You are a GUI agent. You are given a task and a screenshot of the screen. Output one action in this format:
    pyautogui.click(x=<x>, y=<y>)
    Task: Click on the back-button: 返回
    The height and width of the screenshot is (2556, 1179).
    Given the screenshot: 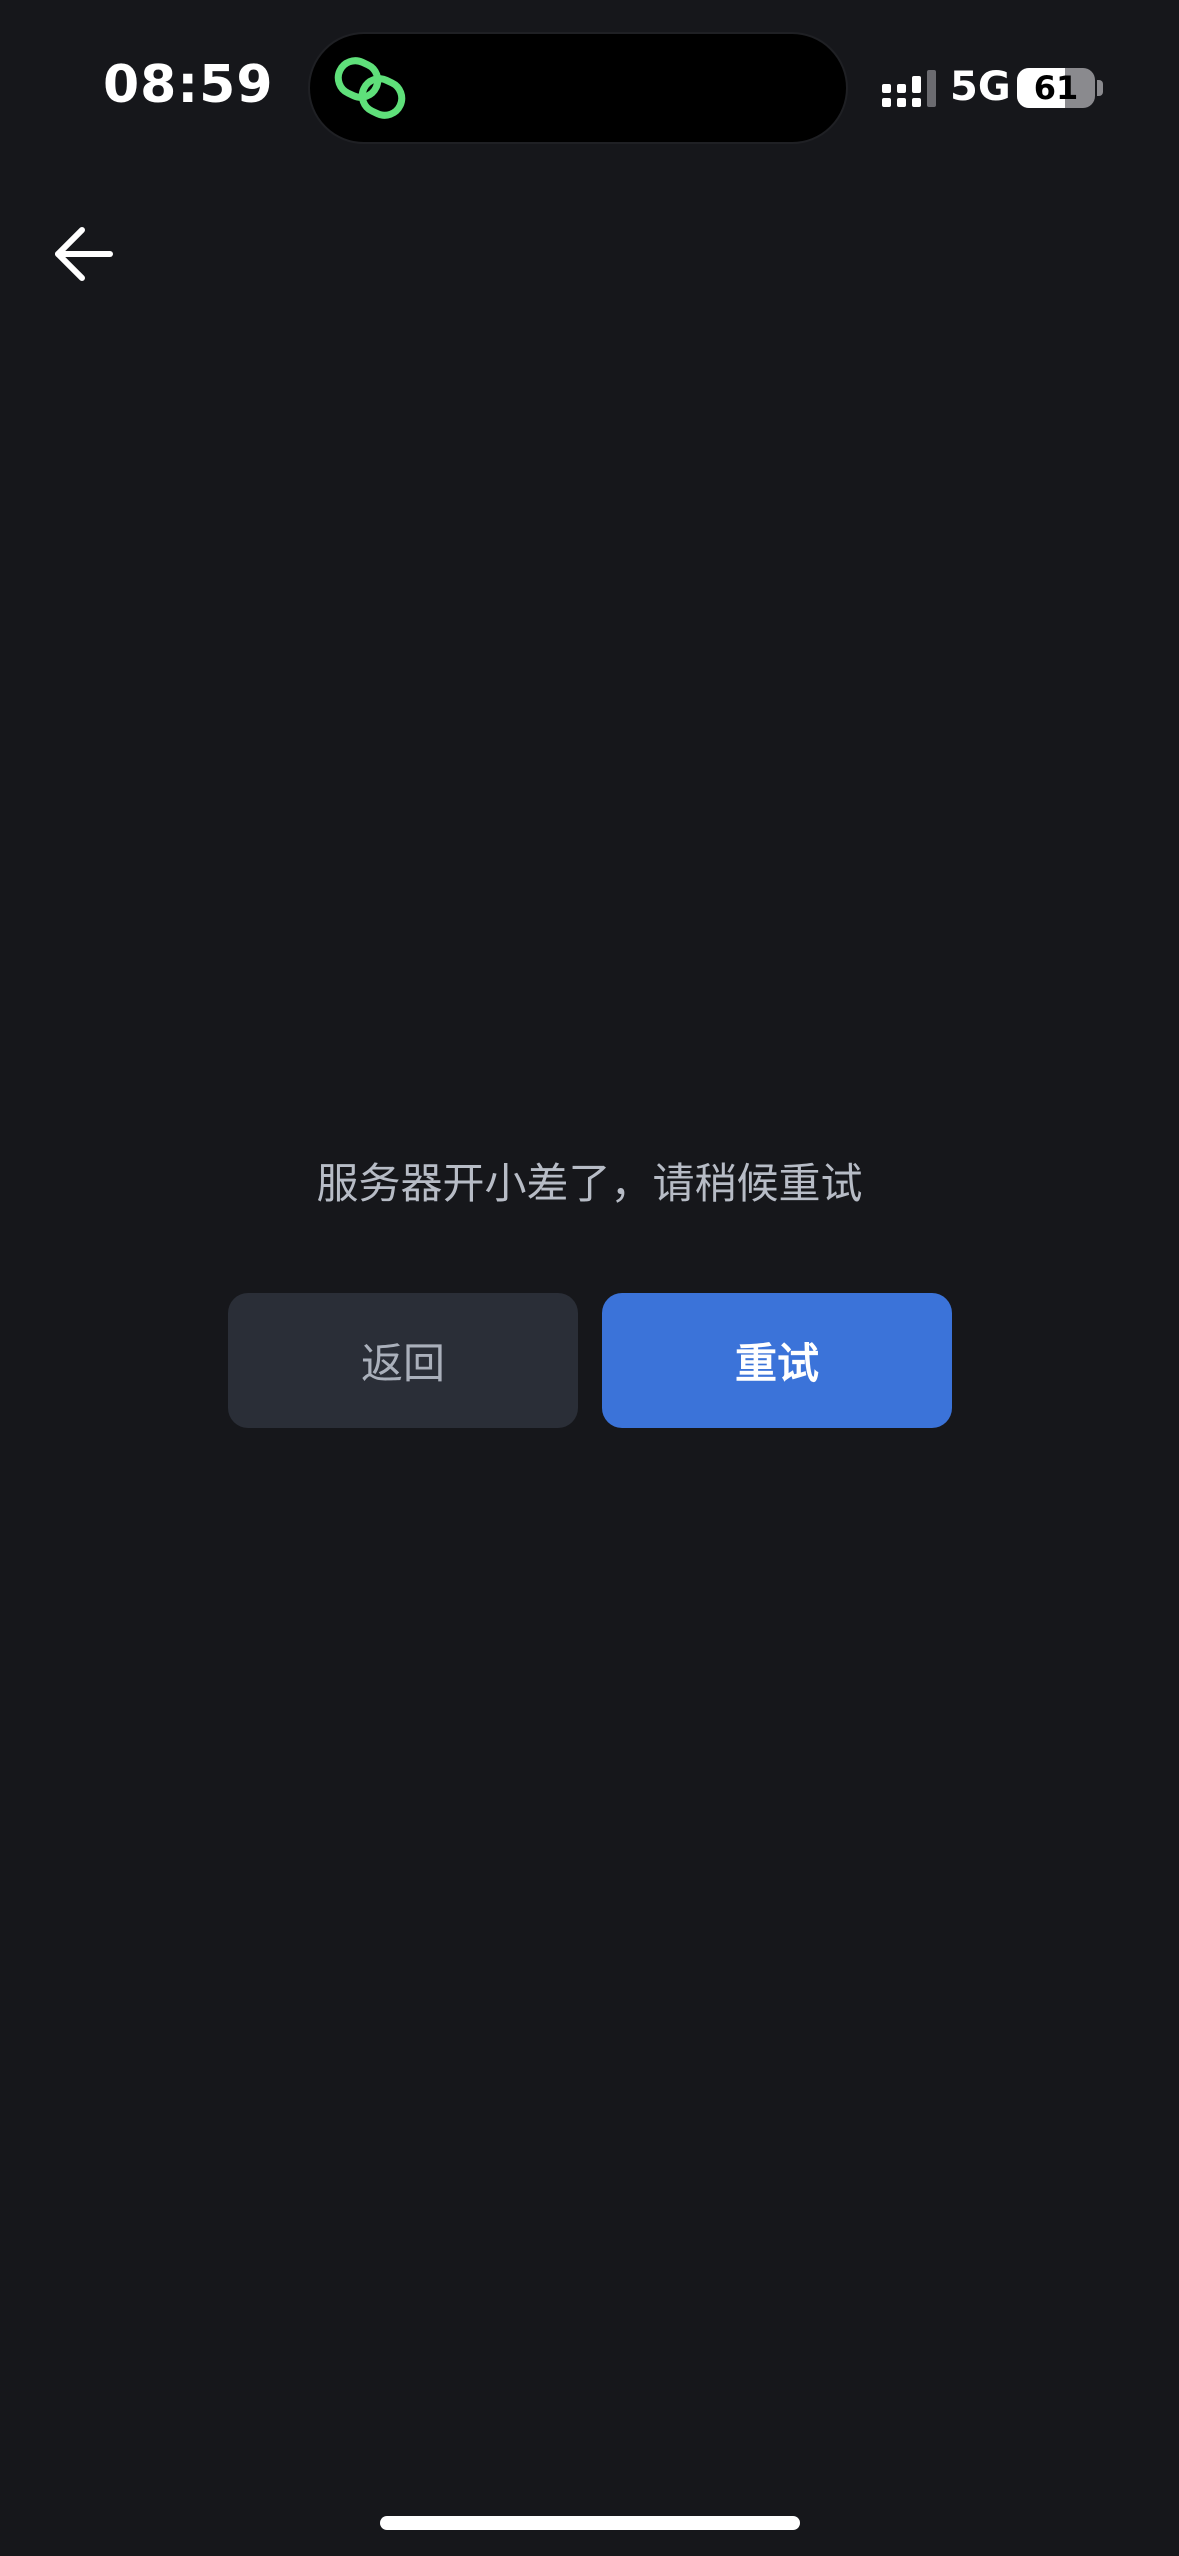 What is the action you would take?
    pyautogui.click(x=403, y=1360)
    